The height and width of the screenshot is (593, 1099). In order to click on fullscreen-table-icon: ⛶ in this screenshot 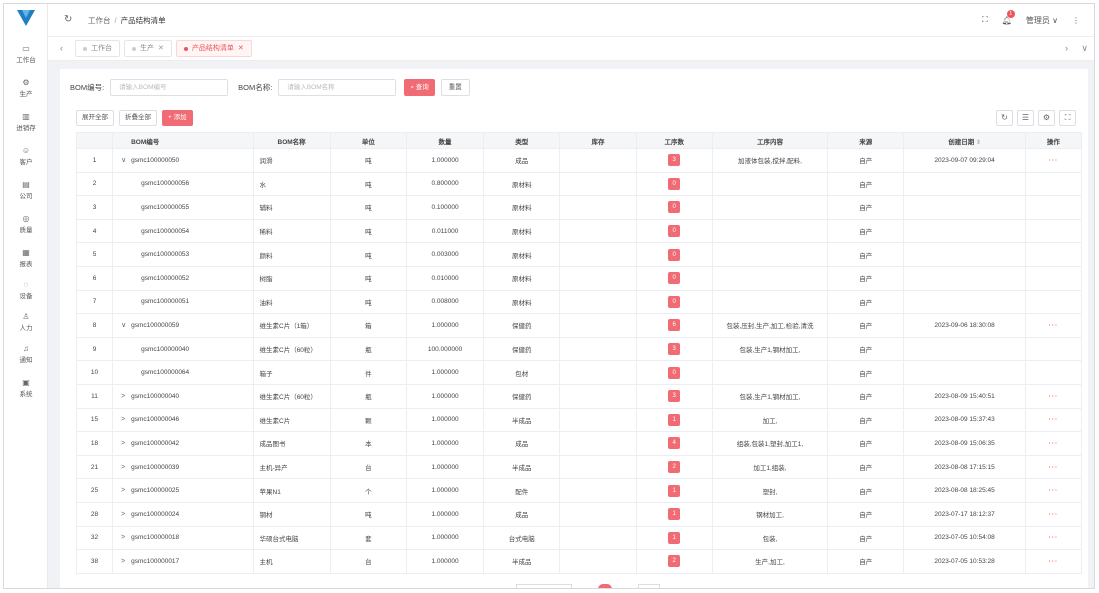, I will do `click(1067, 118)`.